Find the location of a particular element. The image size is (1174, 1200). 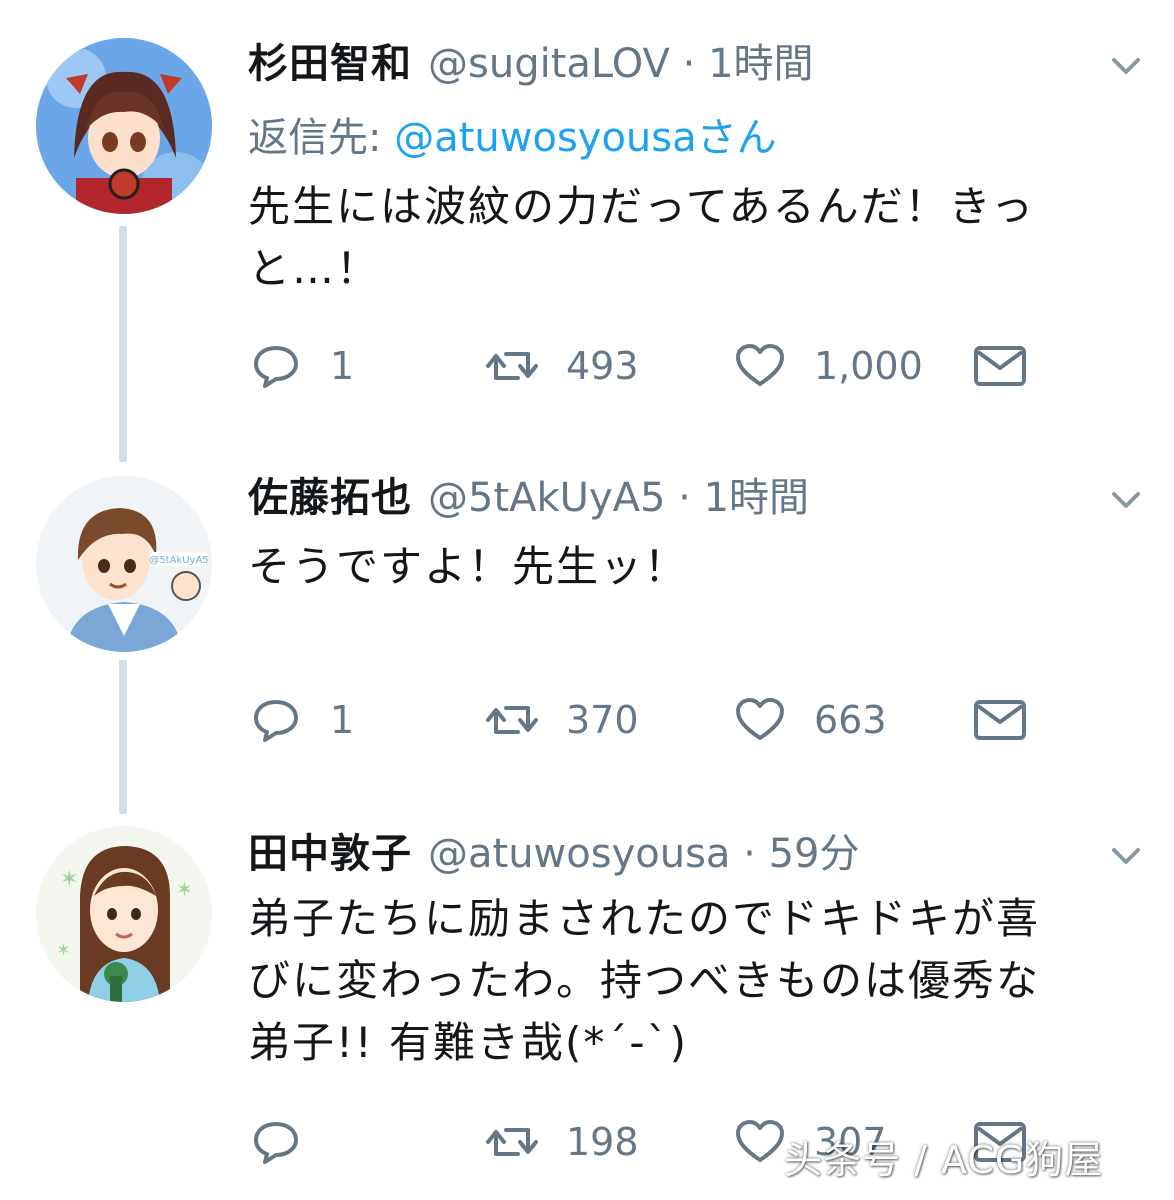

timestamp: 59分 is located at coordinates (814, 854).